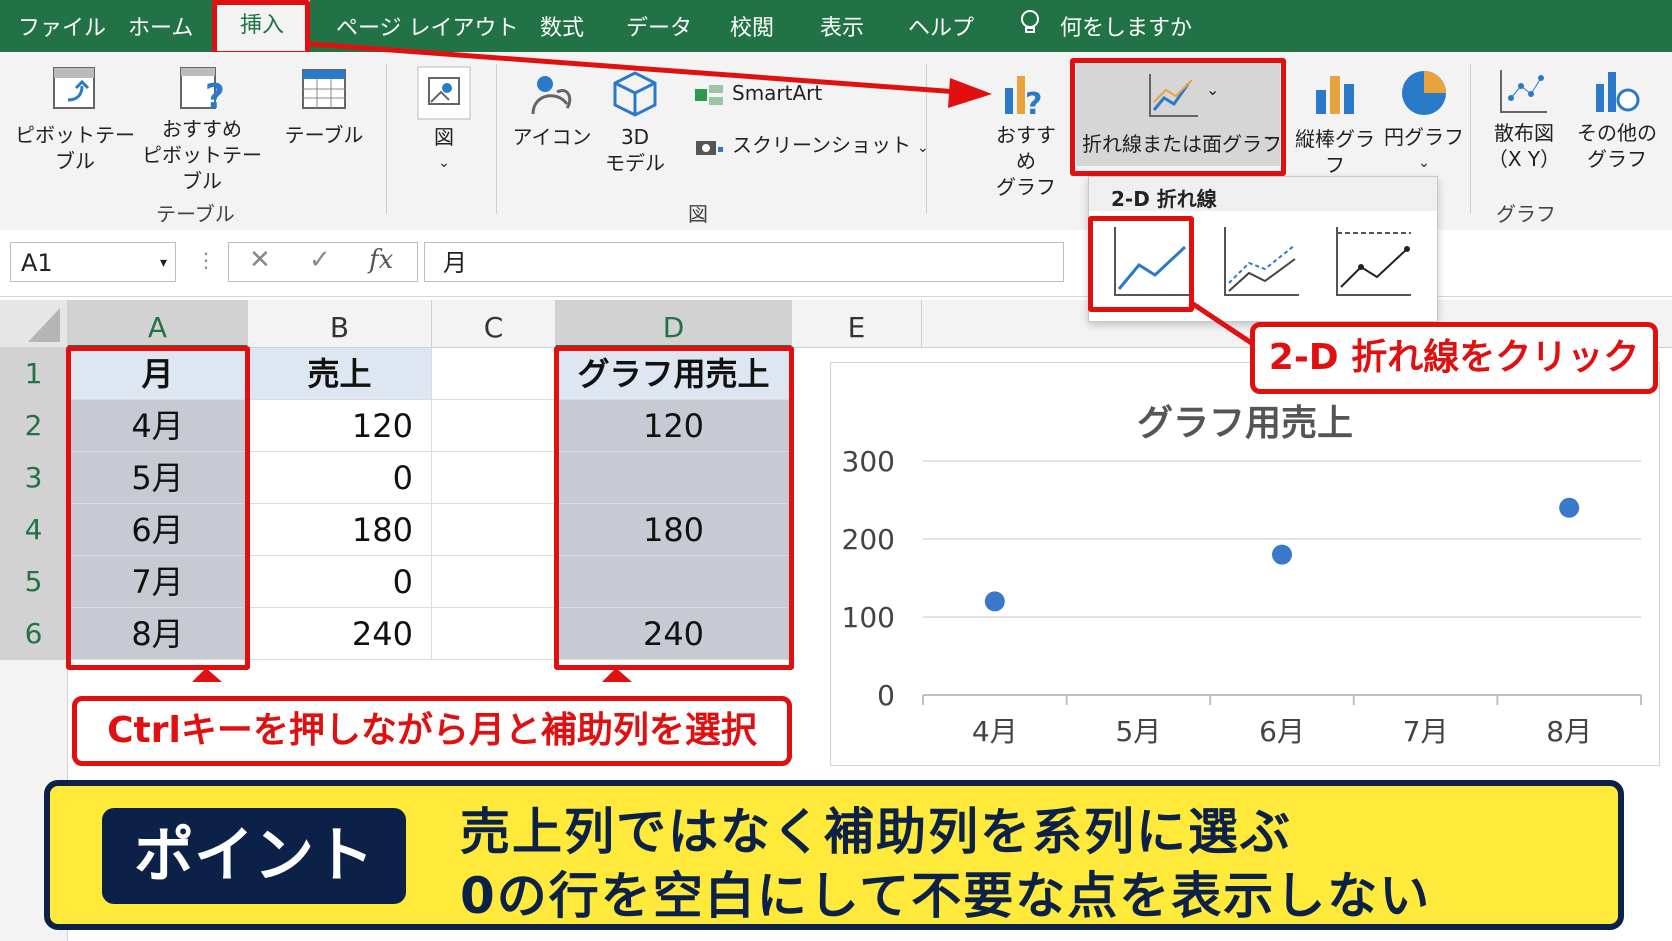 The width and height of the screenshot is (1672, 941). Describe the element at coordinates (432, 731) in the screenshot. I see `callout-ctrl-select: Ctrlキーを押しながら月と補助列を選択` at that location.